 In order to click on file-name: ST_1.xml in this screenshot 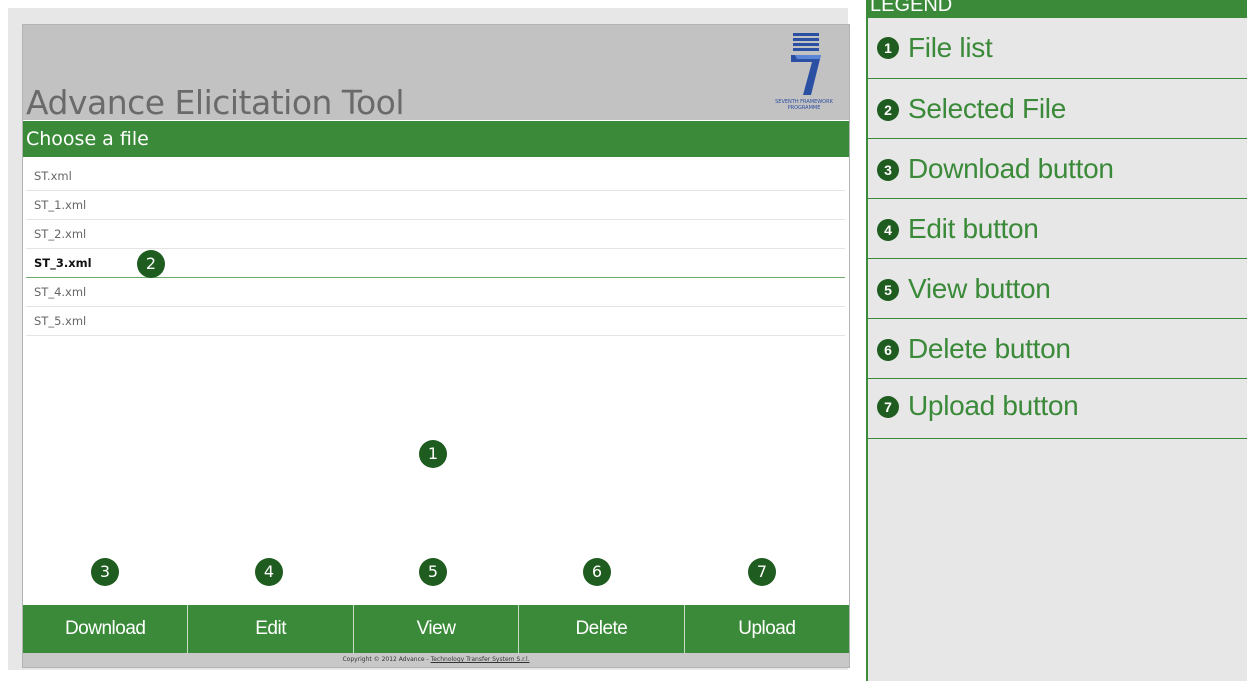, I will do `click(60, 205)`.